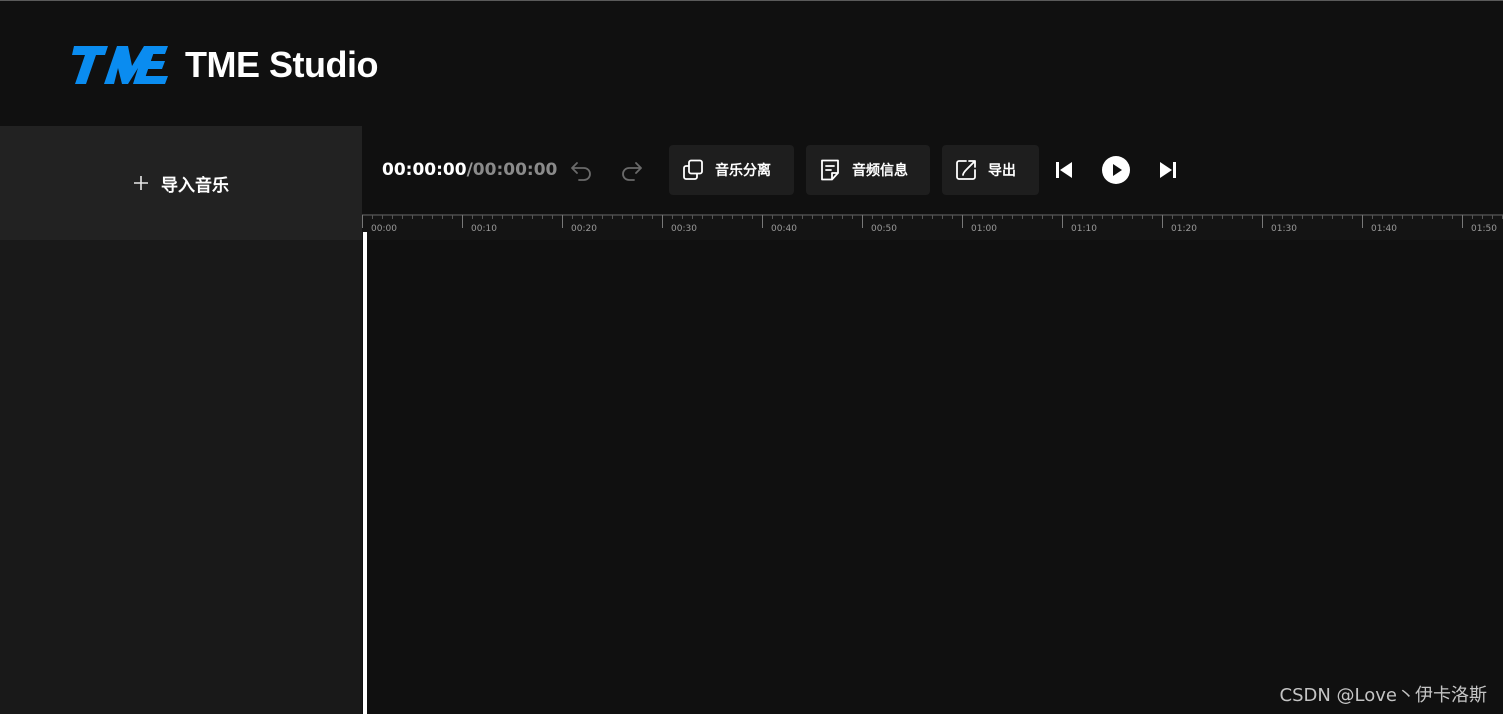  What do you see at coordinates (484, 229) in the screenshot?
I see `ruler-tick-label: 00:10` at bounding box center [484, 229].